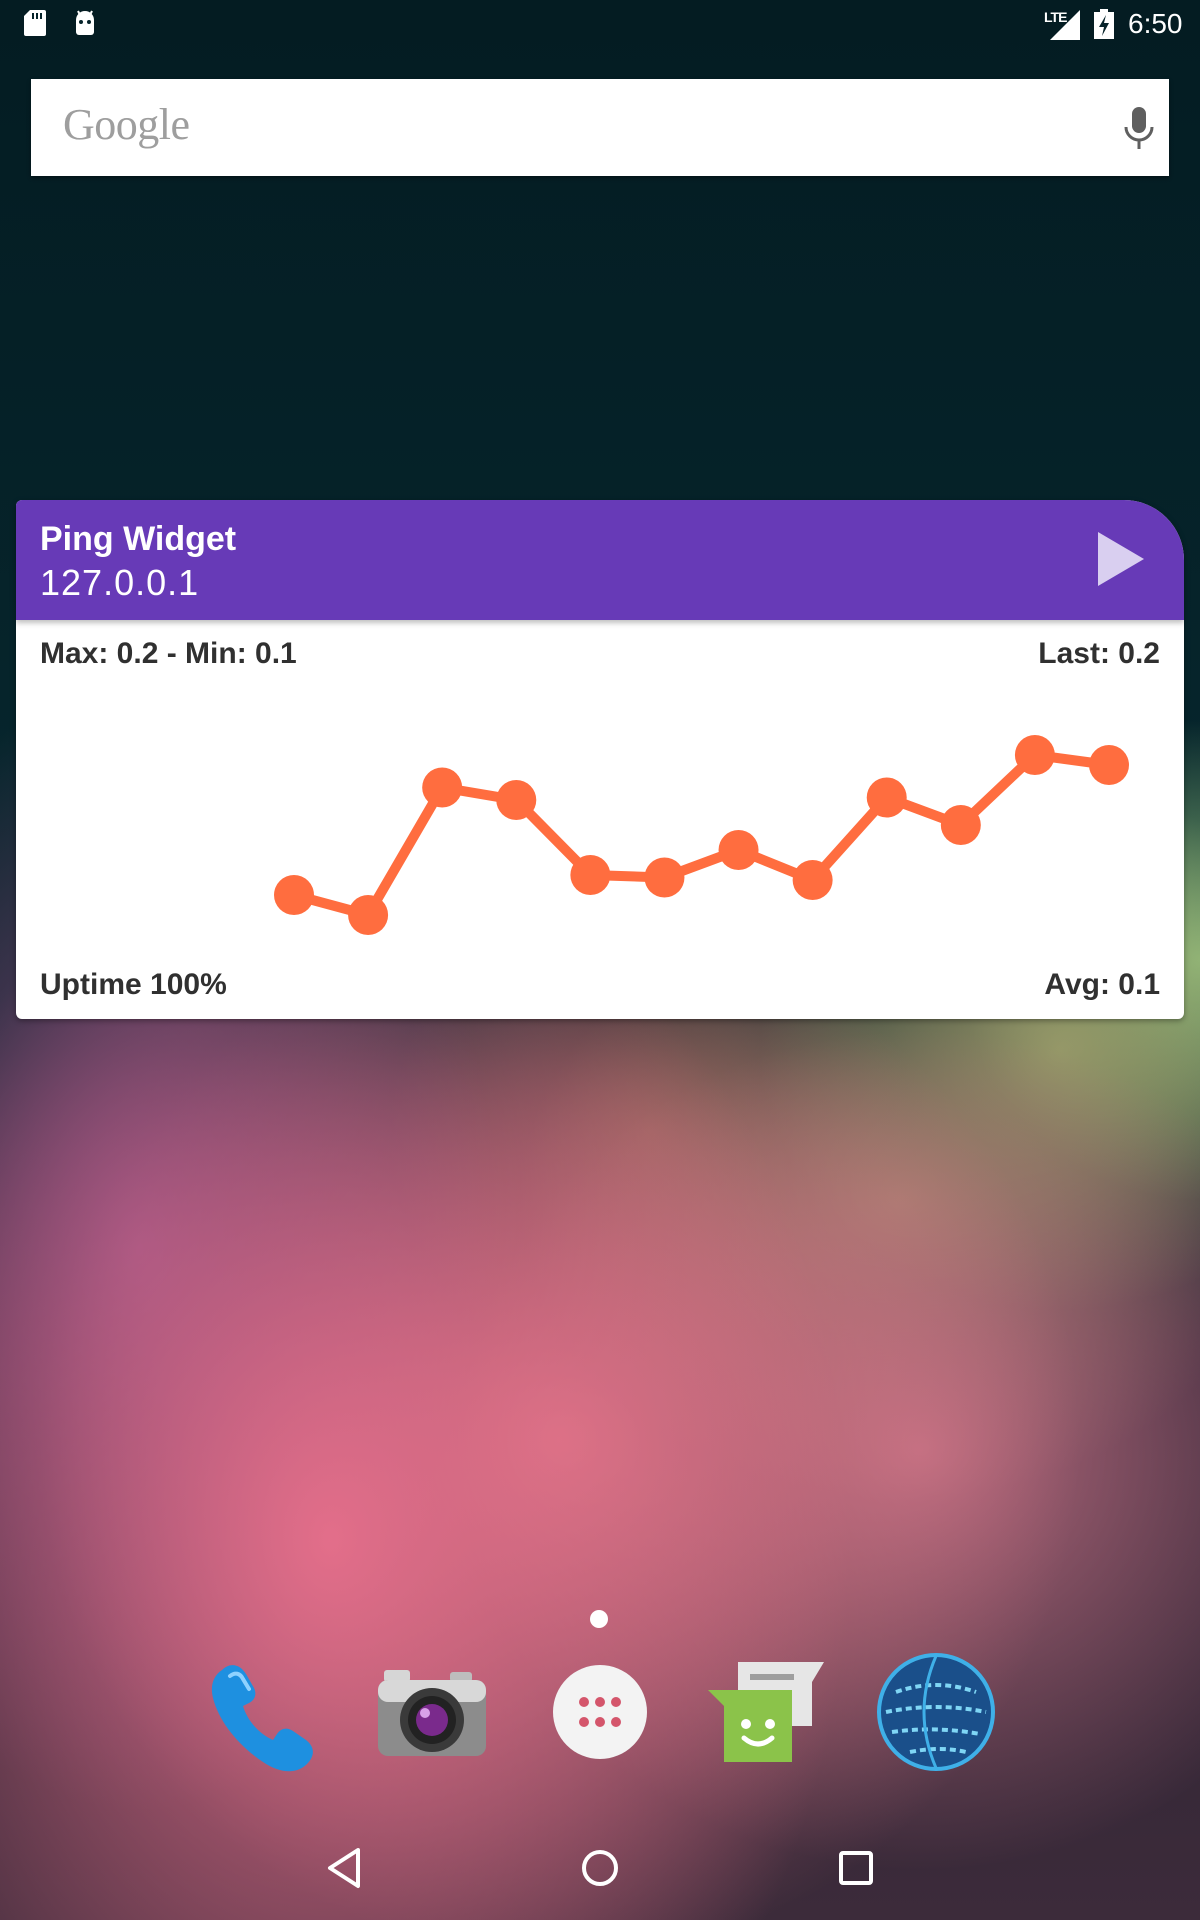  Describe the element at coordinates (133, 984) in the screenshot. I see `uptime-stat: Uptime 100%` at that location.